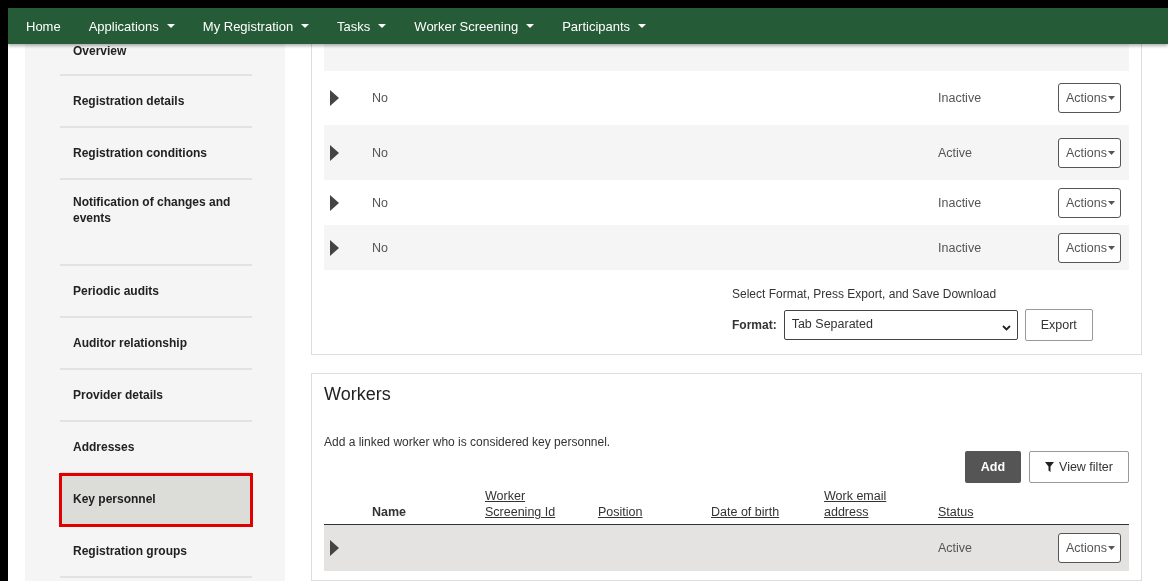  What do you see at coordinates (49, 26) in the screenshot?
I see `nav-menu-item: Home` at bounding box center [49, 26].